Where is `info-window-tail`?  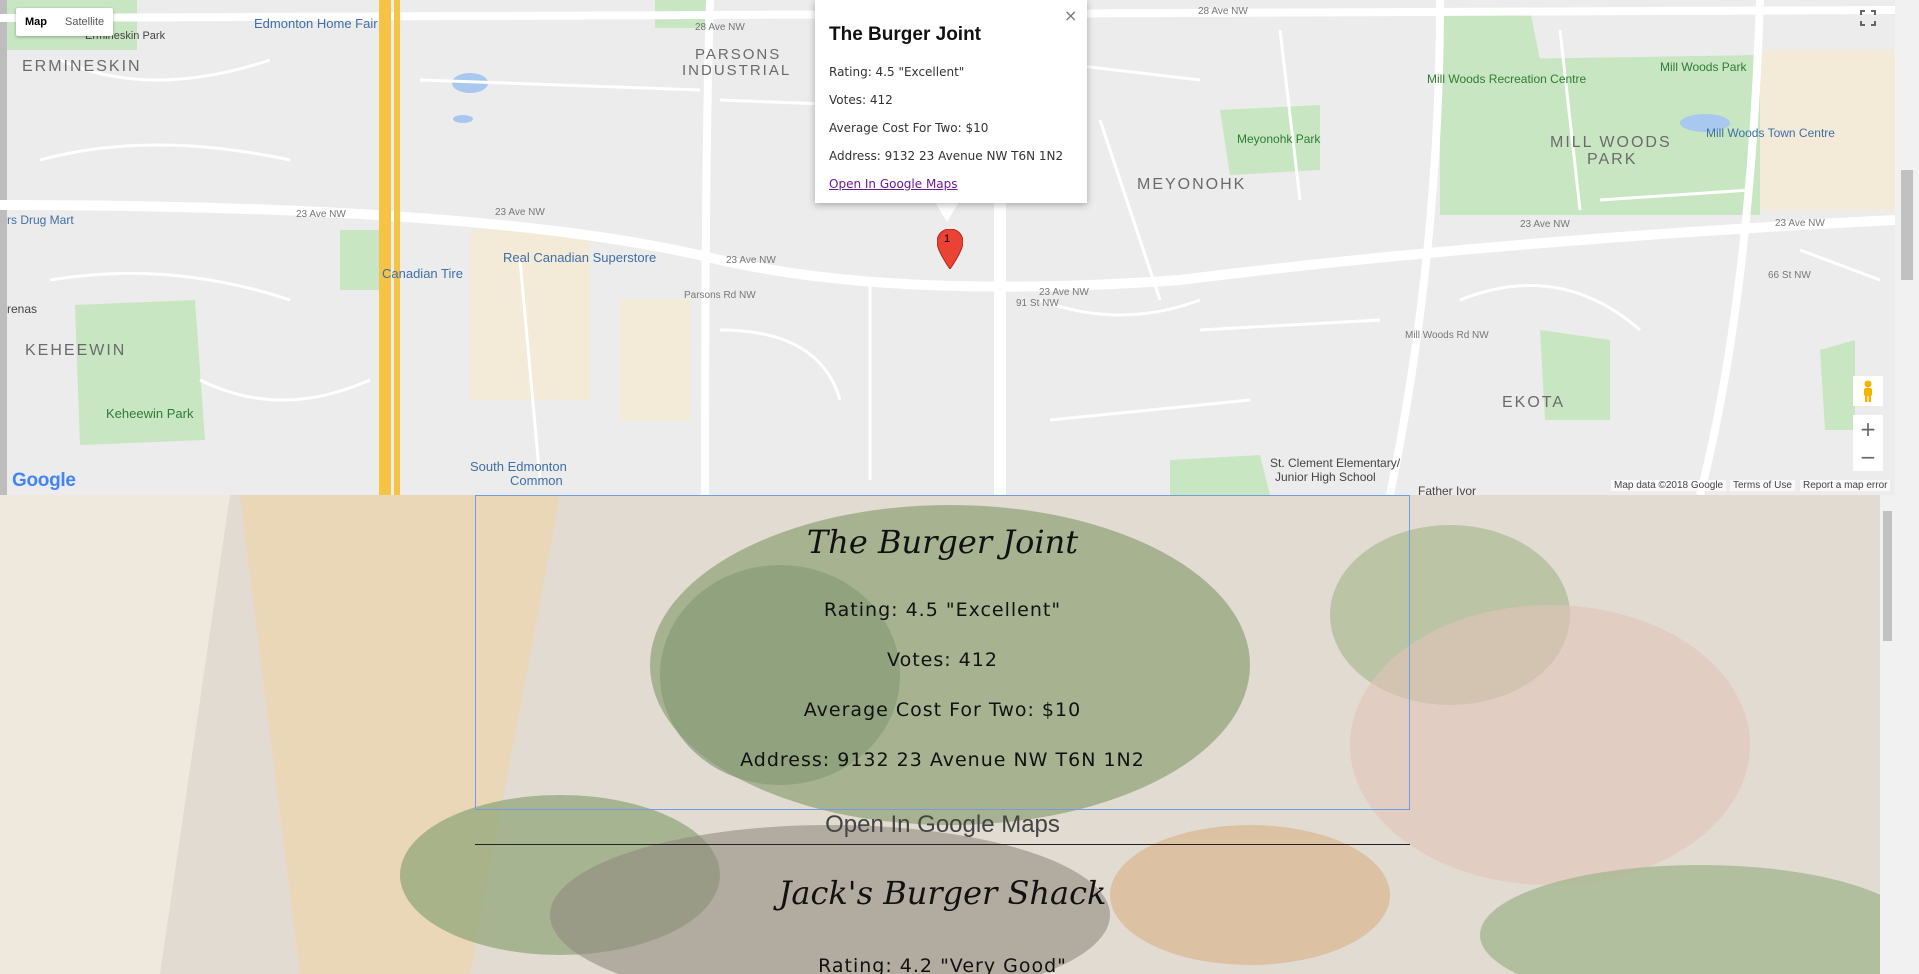
info-window-tail is located at coordinates (947, 212).